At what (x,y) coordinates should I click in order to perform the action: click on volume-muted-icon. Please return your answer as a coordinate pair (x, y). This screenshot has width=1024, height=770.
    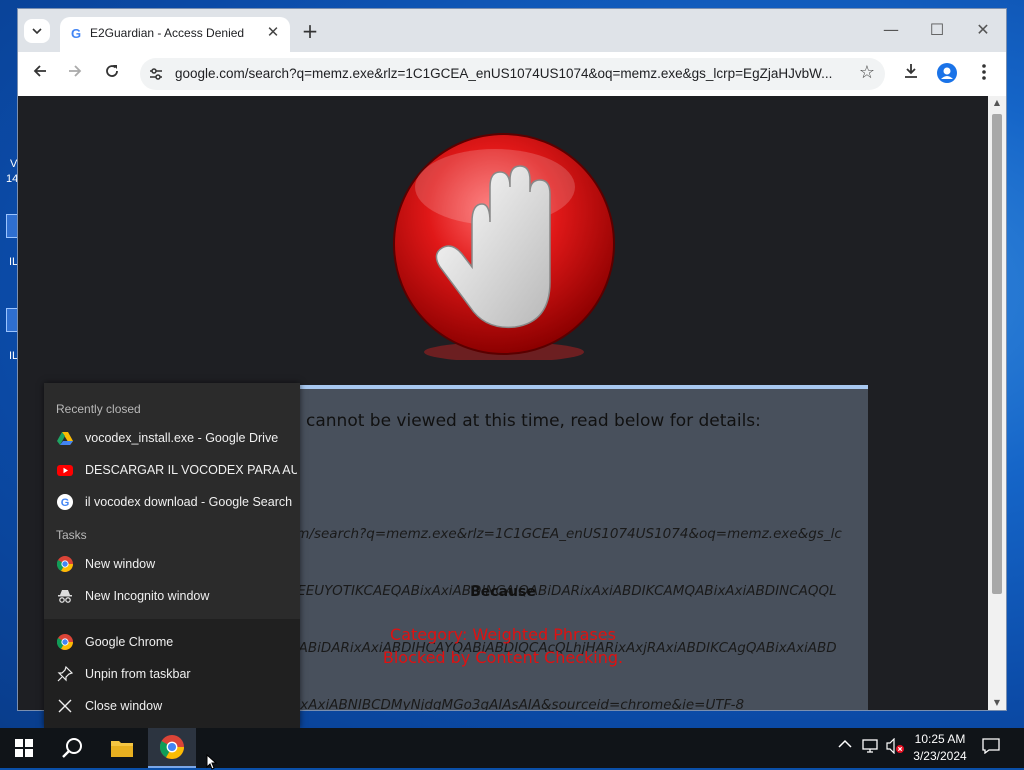
    Looking at the image, I should click on (895, 746).